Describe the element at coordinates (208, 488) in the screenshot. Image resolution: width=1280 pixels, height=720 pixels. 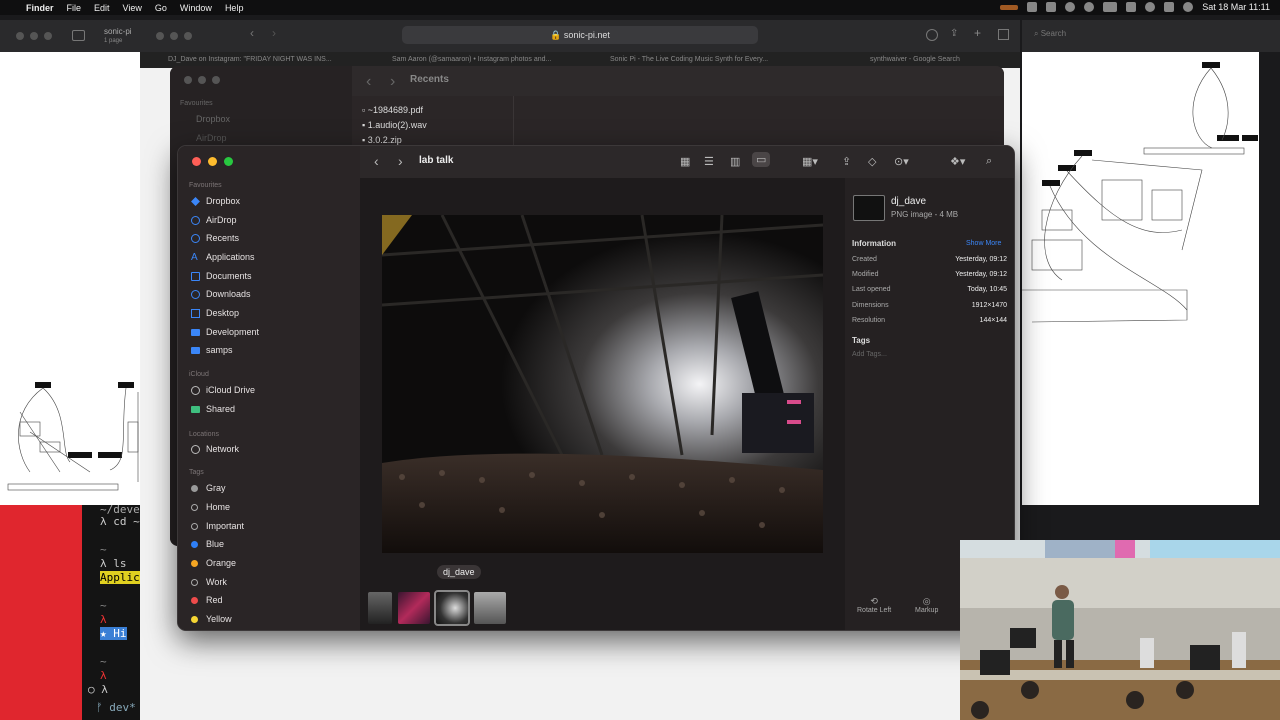
I see `sidebar-tag-gray: Gray` at that location.